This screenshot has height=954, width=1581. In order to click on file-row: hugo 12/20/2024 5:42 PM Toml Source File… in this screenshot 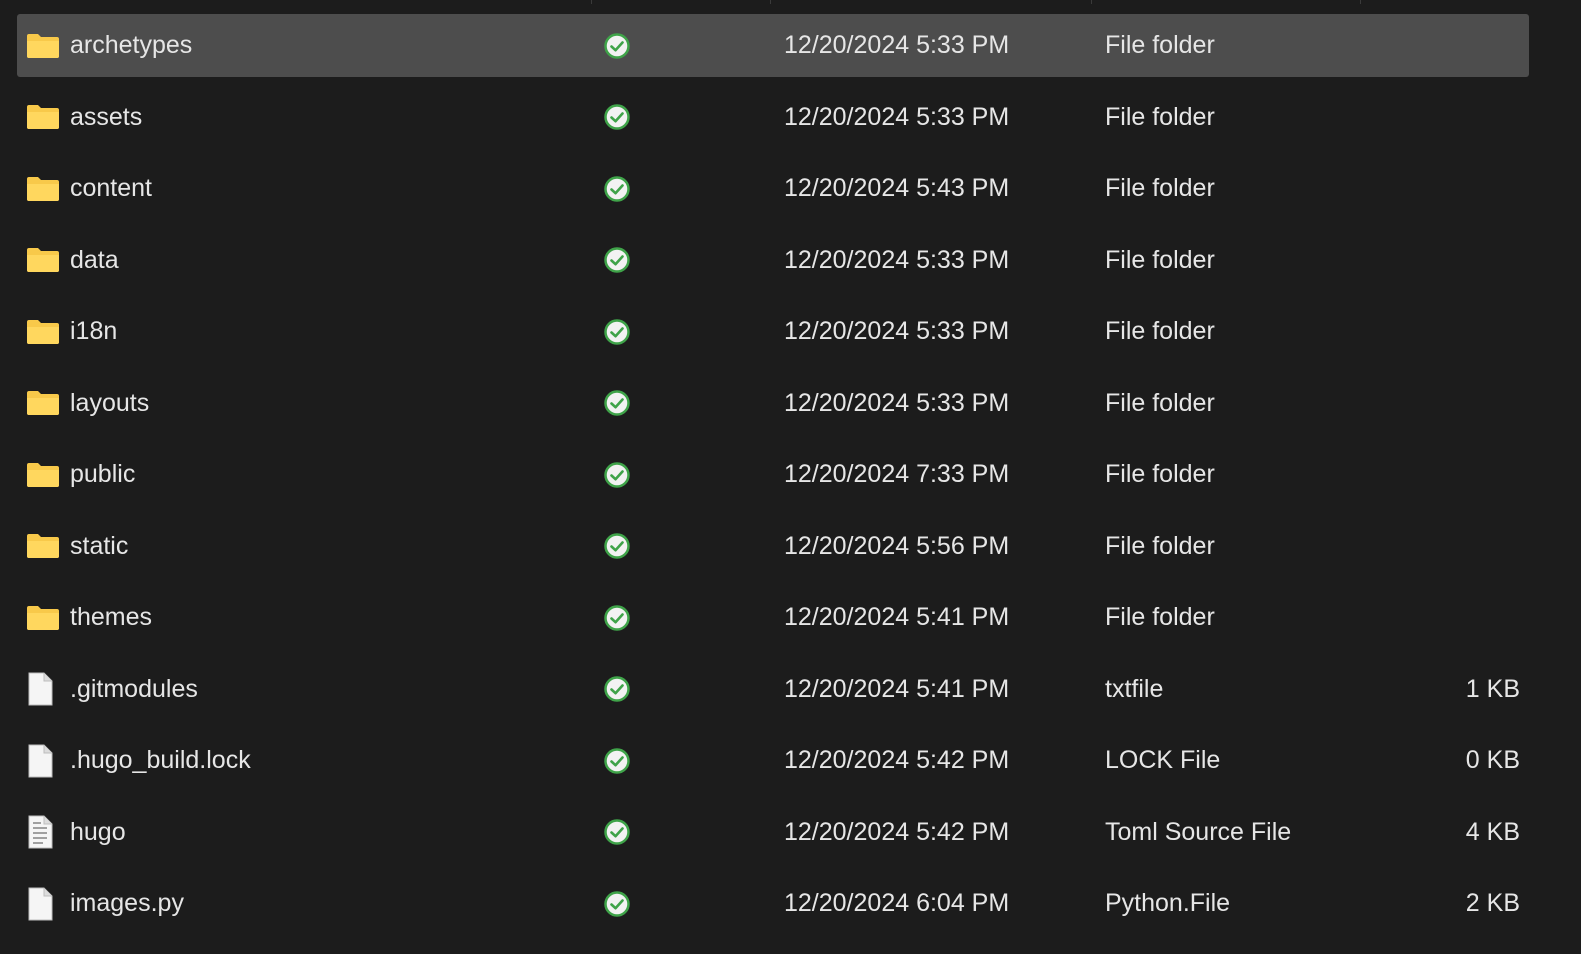, I will do `click(773, 832)`.